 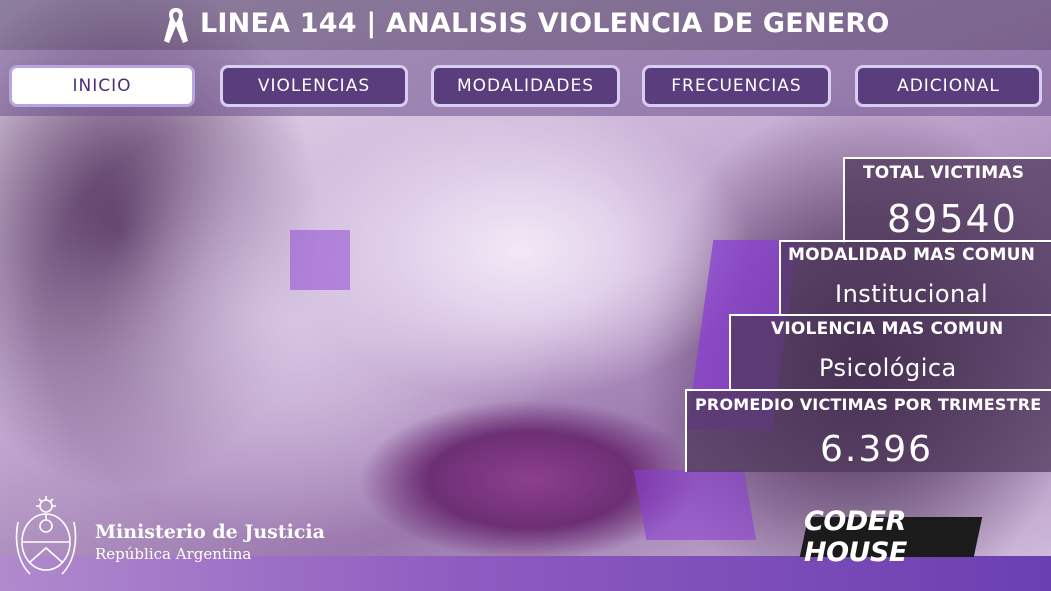 What do you see at coordinates (173, 554) in the screenshot?
I see `ministry-country: República Argentina` at bounding box center [173, 554].